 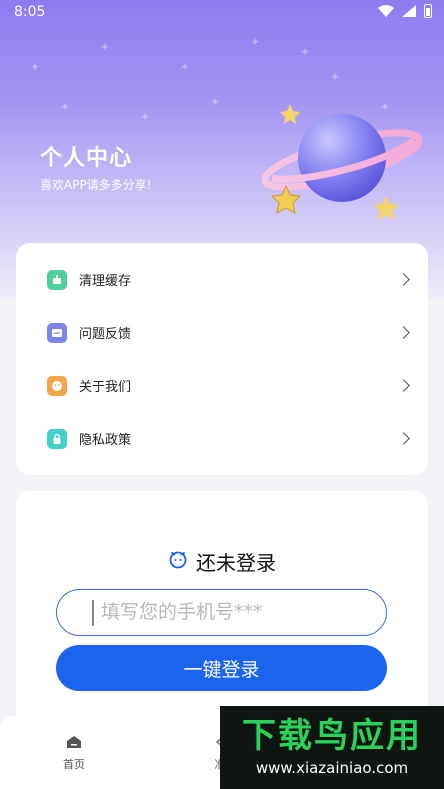 I want to click on menu-item-label: 关于我们, so click(x=105, y=387).